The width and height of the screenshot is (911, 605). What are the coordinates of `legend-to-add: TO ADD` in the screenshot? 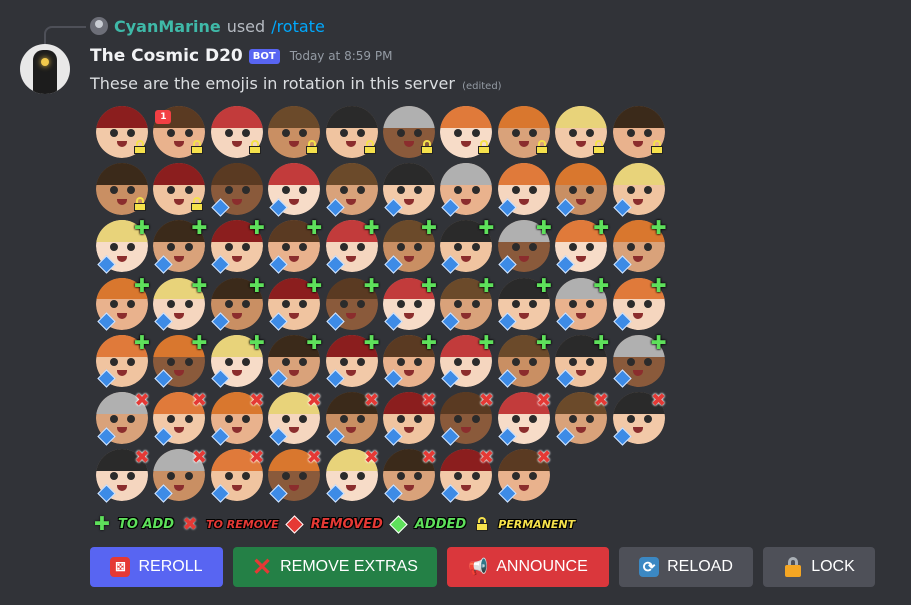 It's located at (146, 524).